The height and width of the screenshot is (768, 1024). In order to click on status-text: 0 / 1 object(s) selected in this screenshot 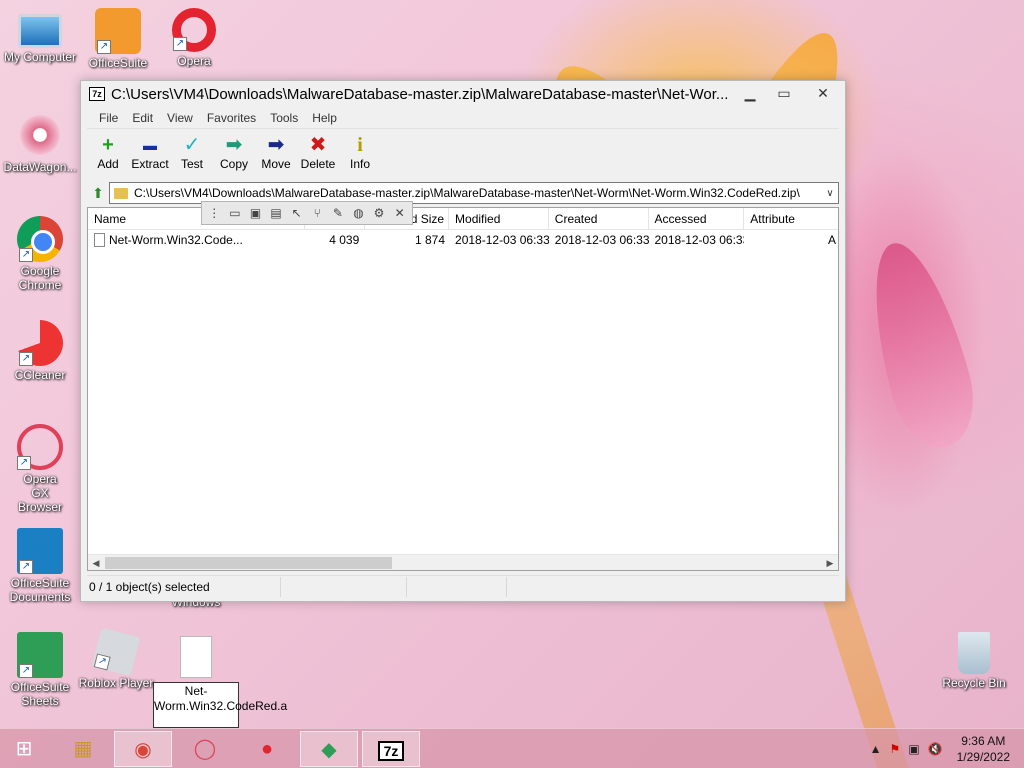, I will do `click(184, 586)`.